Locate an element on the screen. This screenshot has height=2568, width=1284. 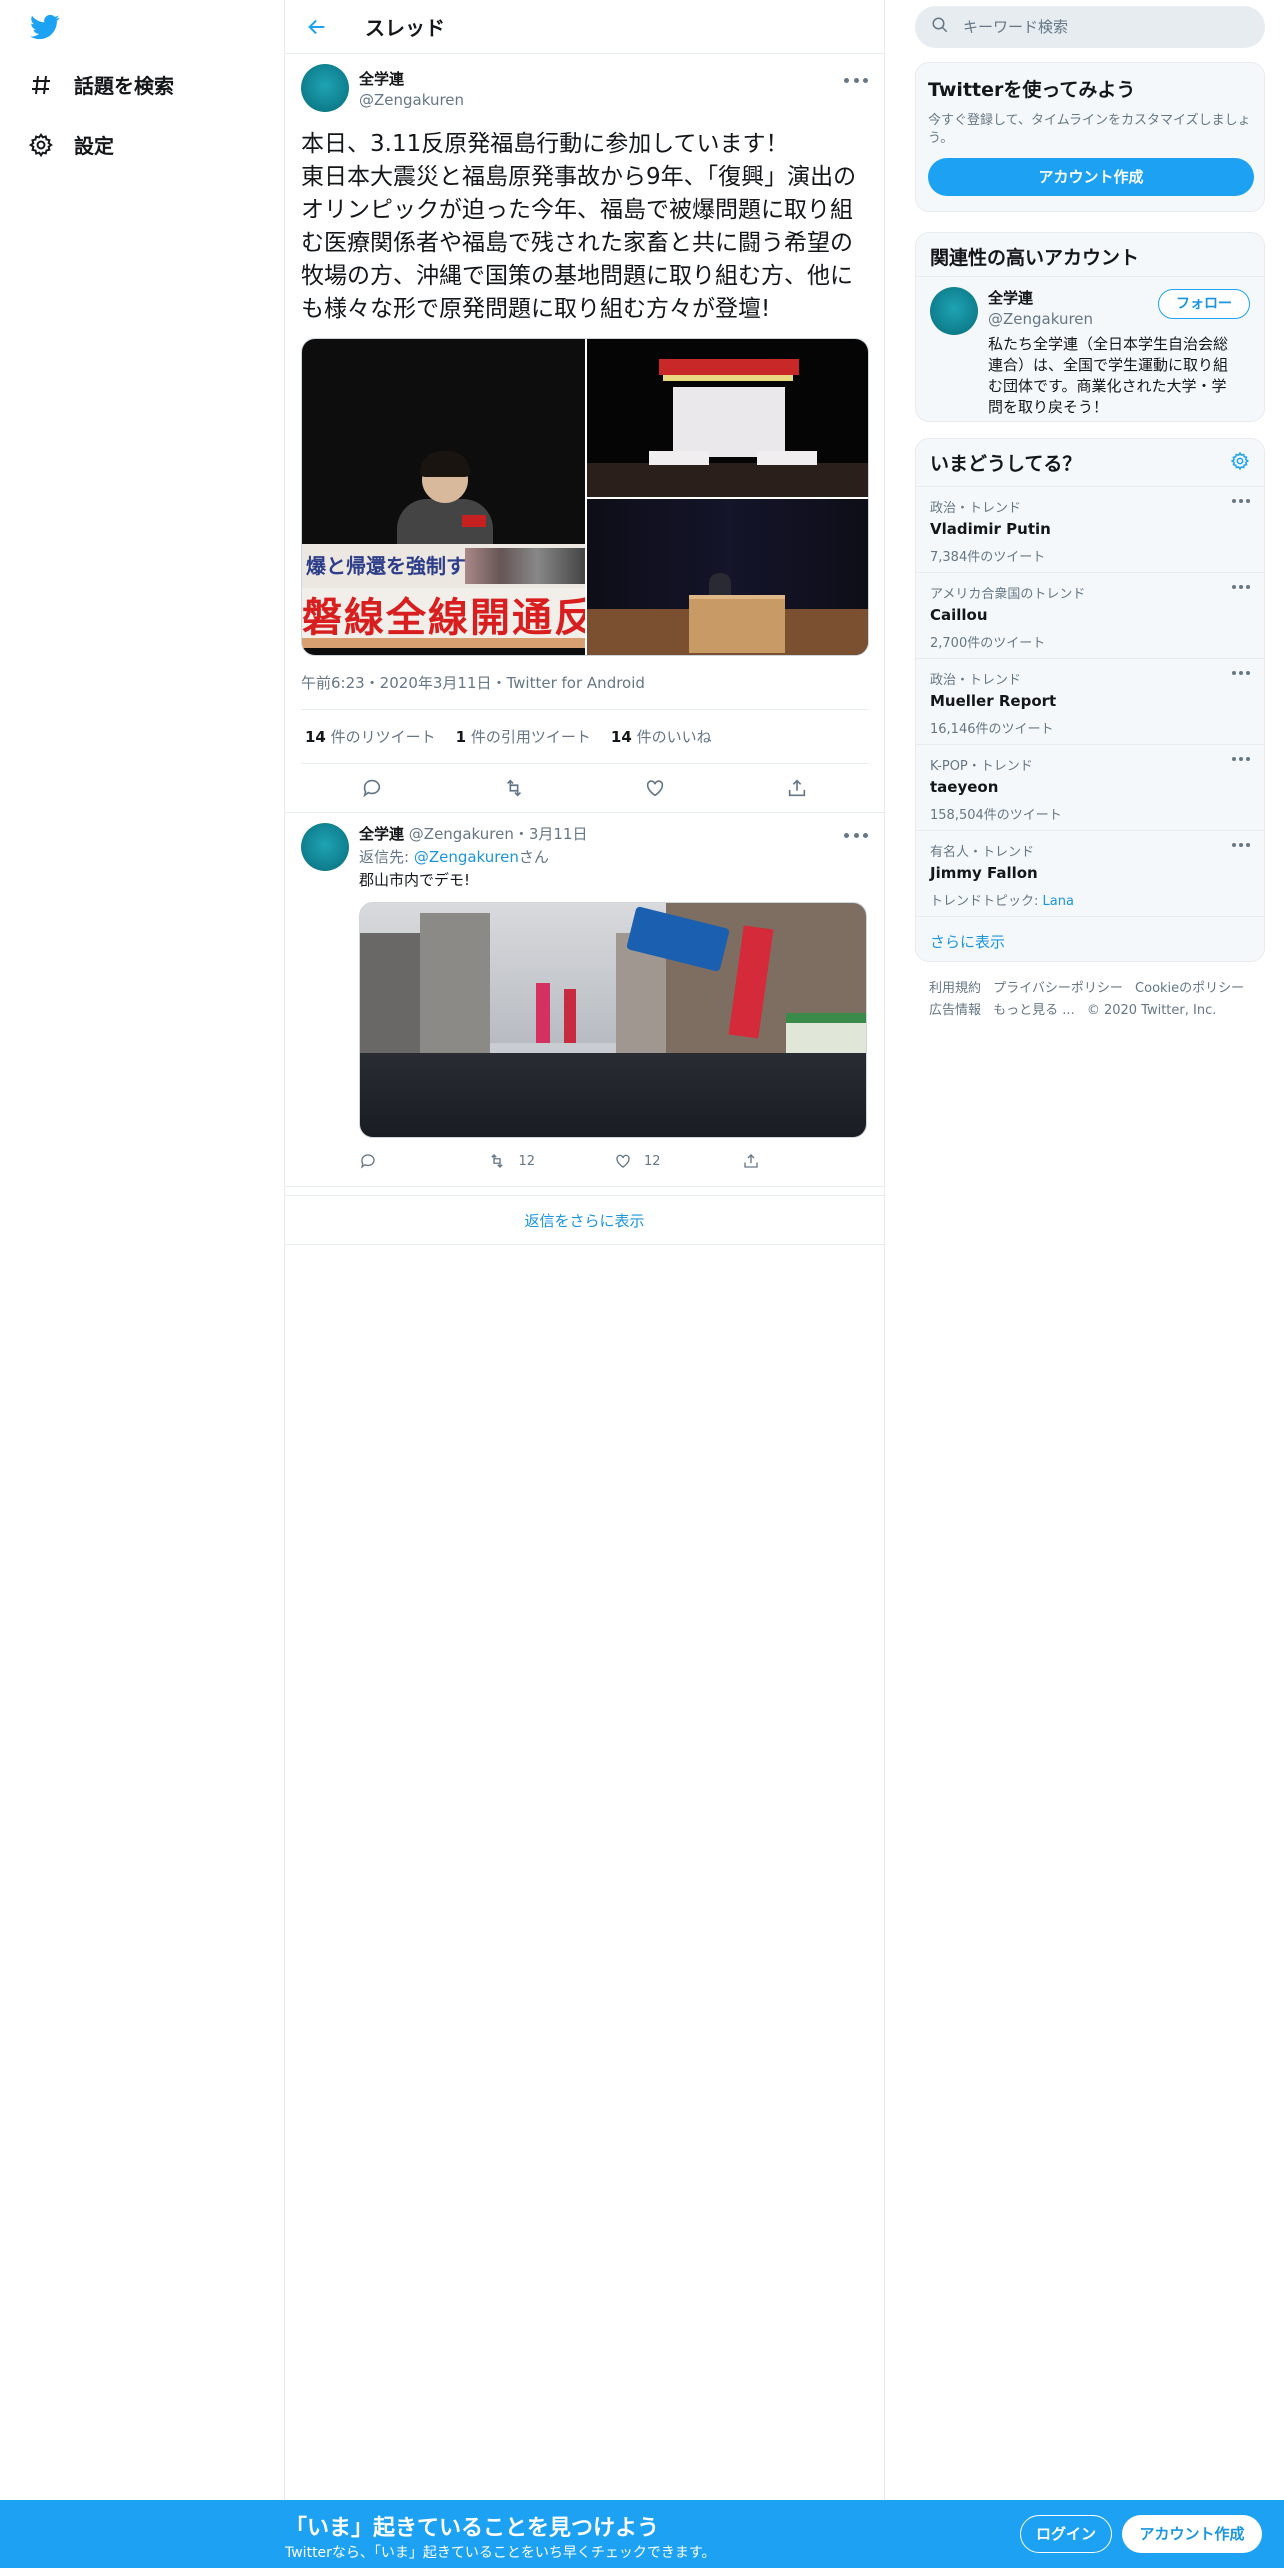
reply-share is located at coordinates (806, 1161).